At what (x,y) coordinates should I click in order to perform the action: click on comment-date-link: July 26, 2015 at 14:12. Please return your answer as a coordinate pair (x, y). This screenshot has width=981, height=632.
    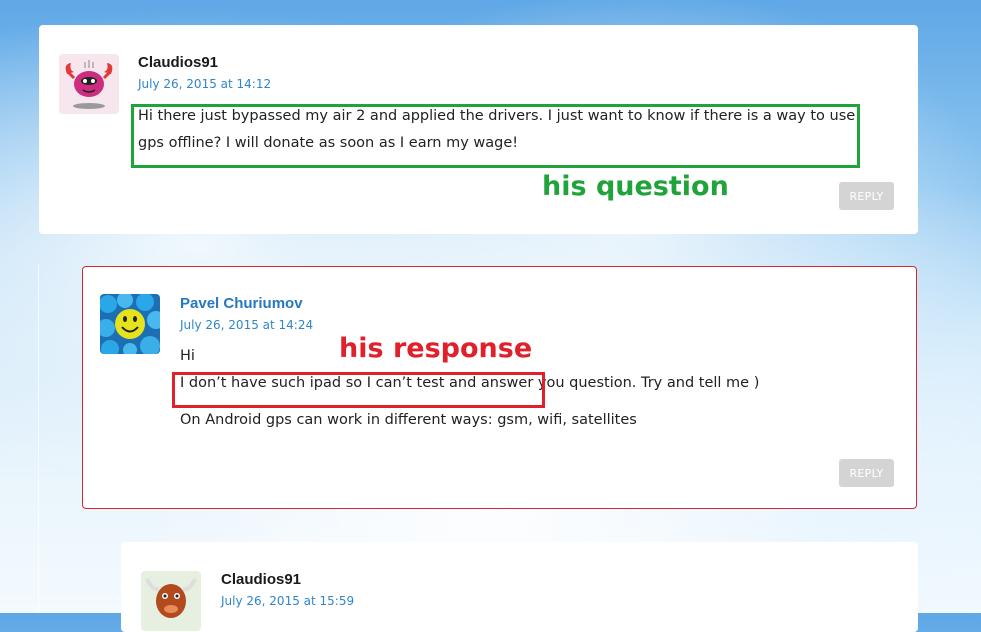
    Looking at the image, I should click on (204, 84).